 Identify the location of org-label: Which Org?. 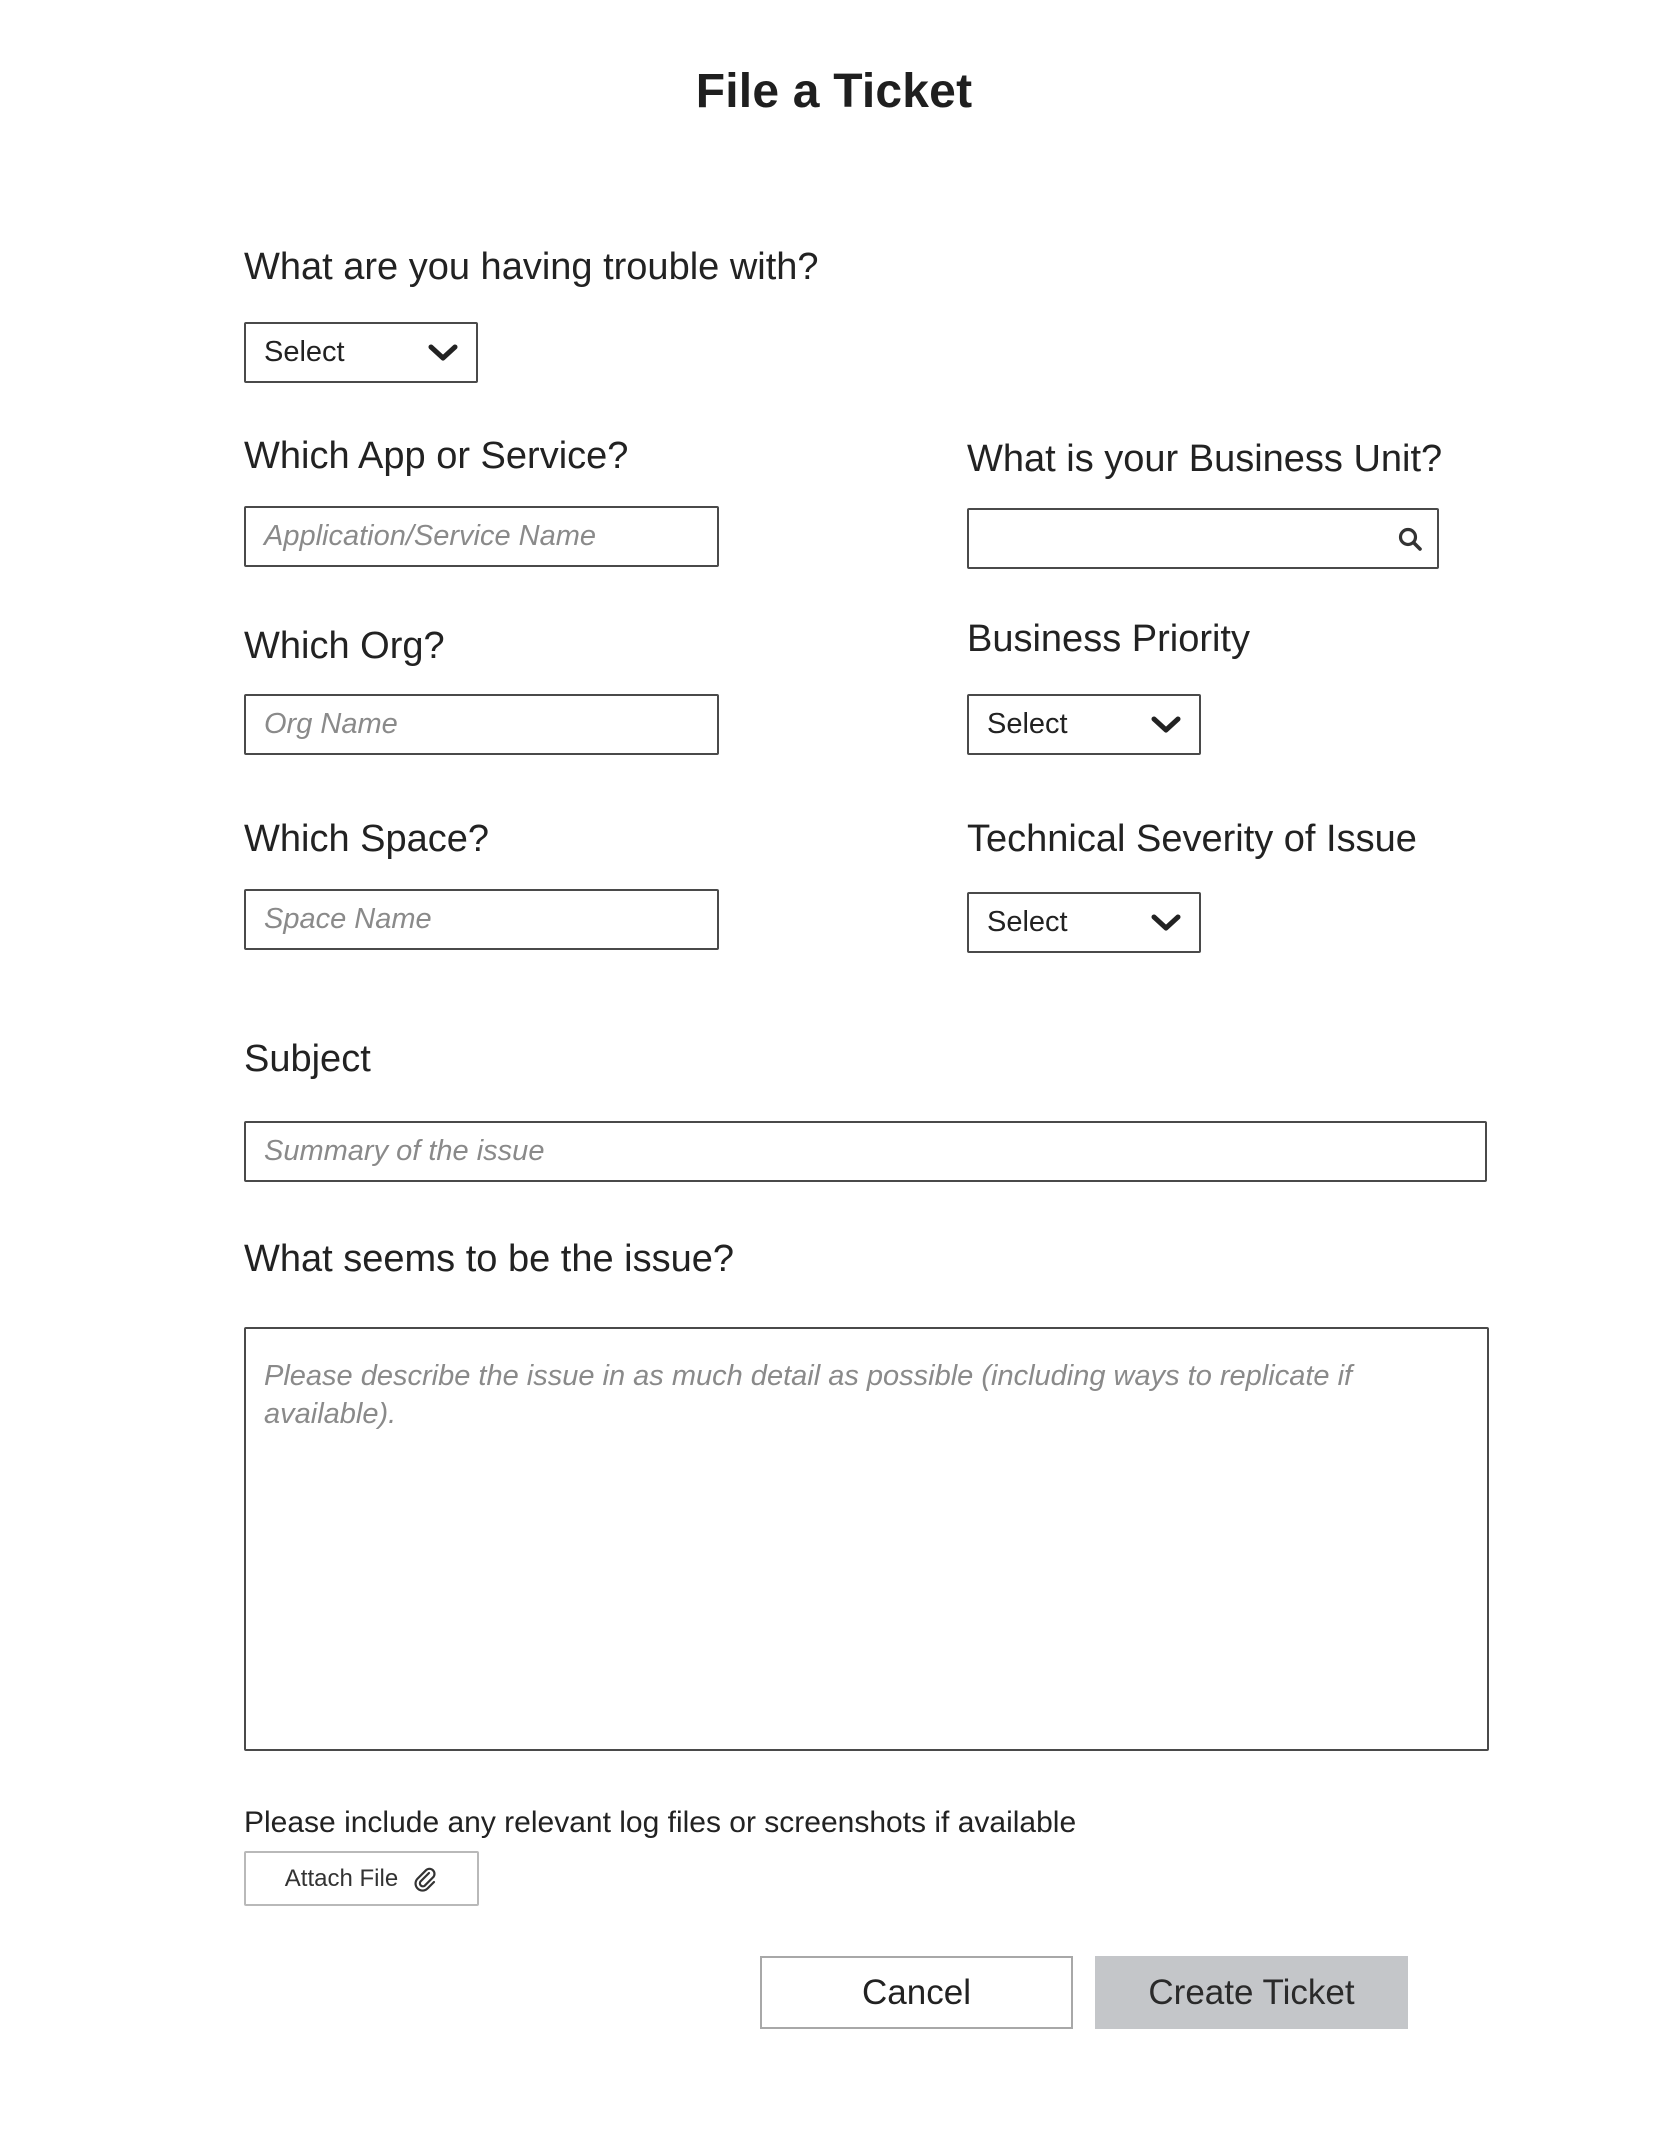
(344, 646).